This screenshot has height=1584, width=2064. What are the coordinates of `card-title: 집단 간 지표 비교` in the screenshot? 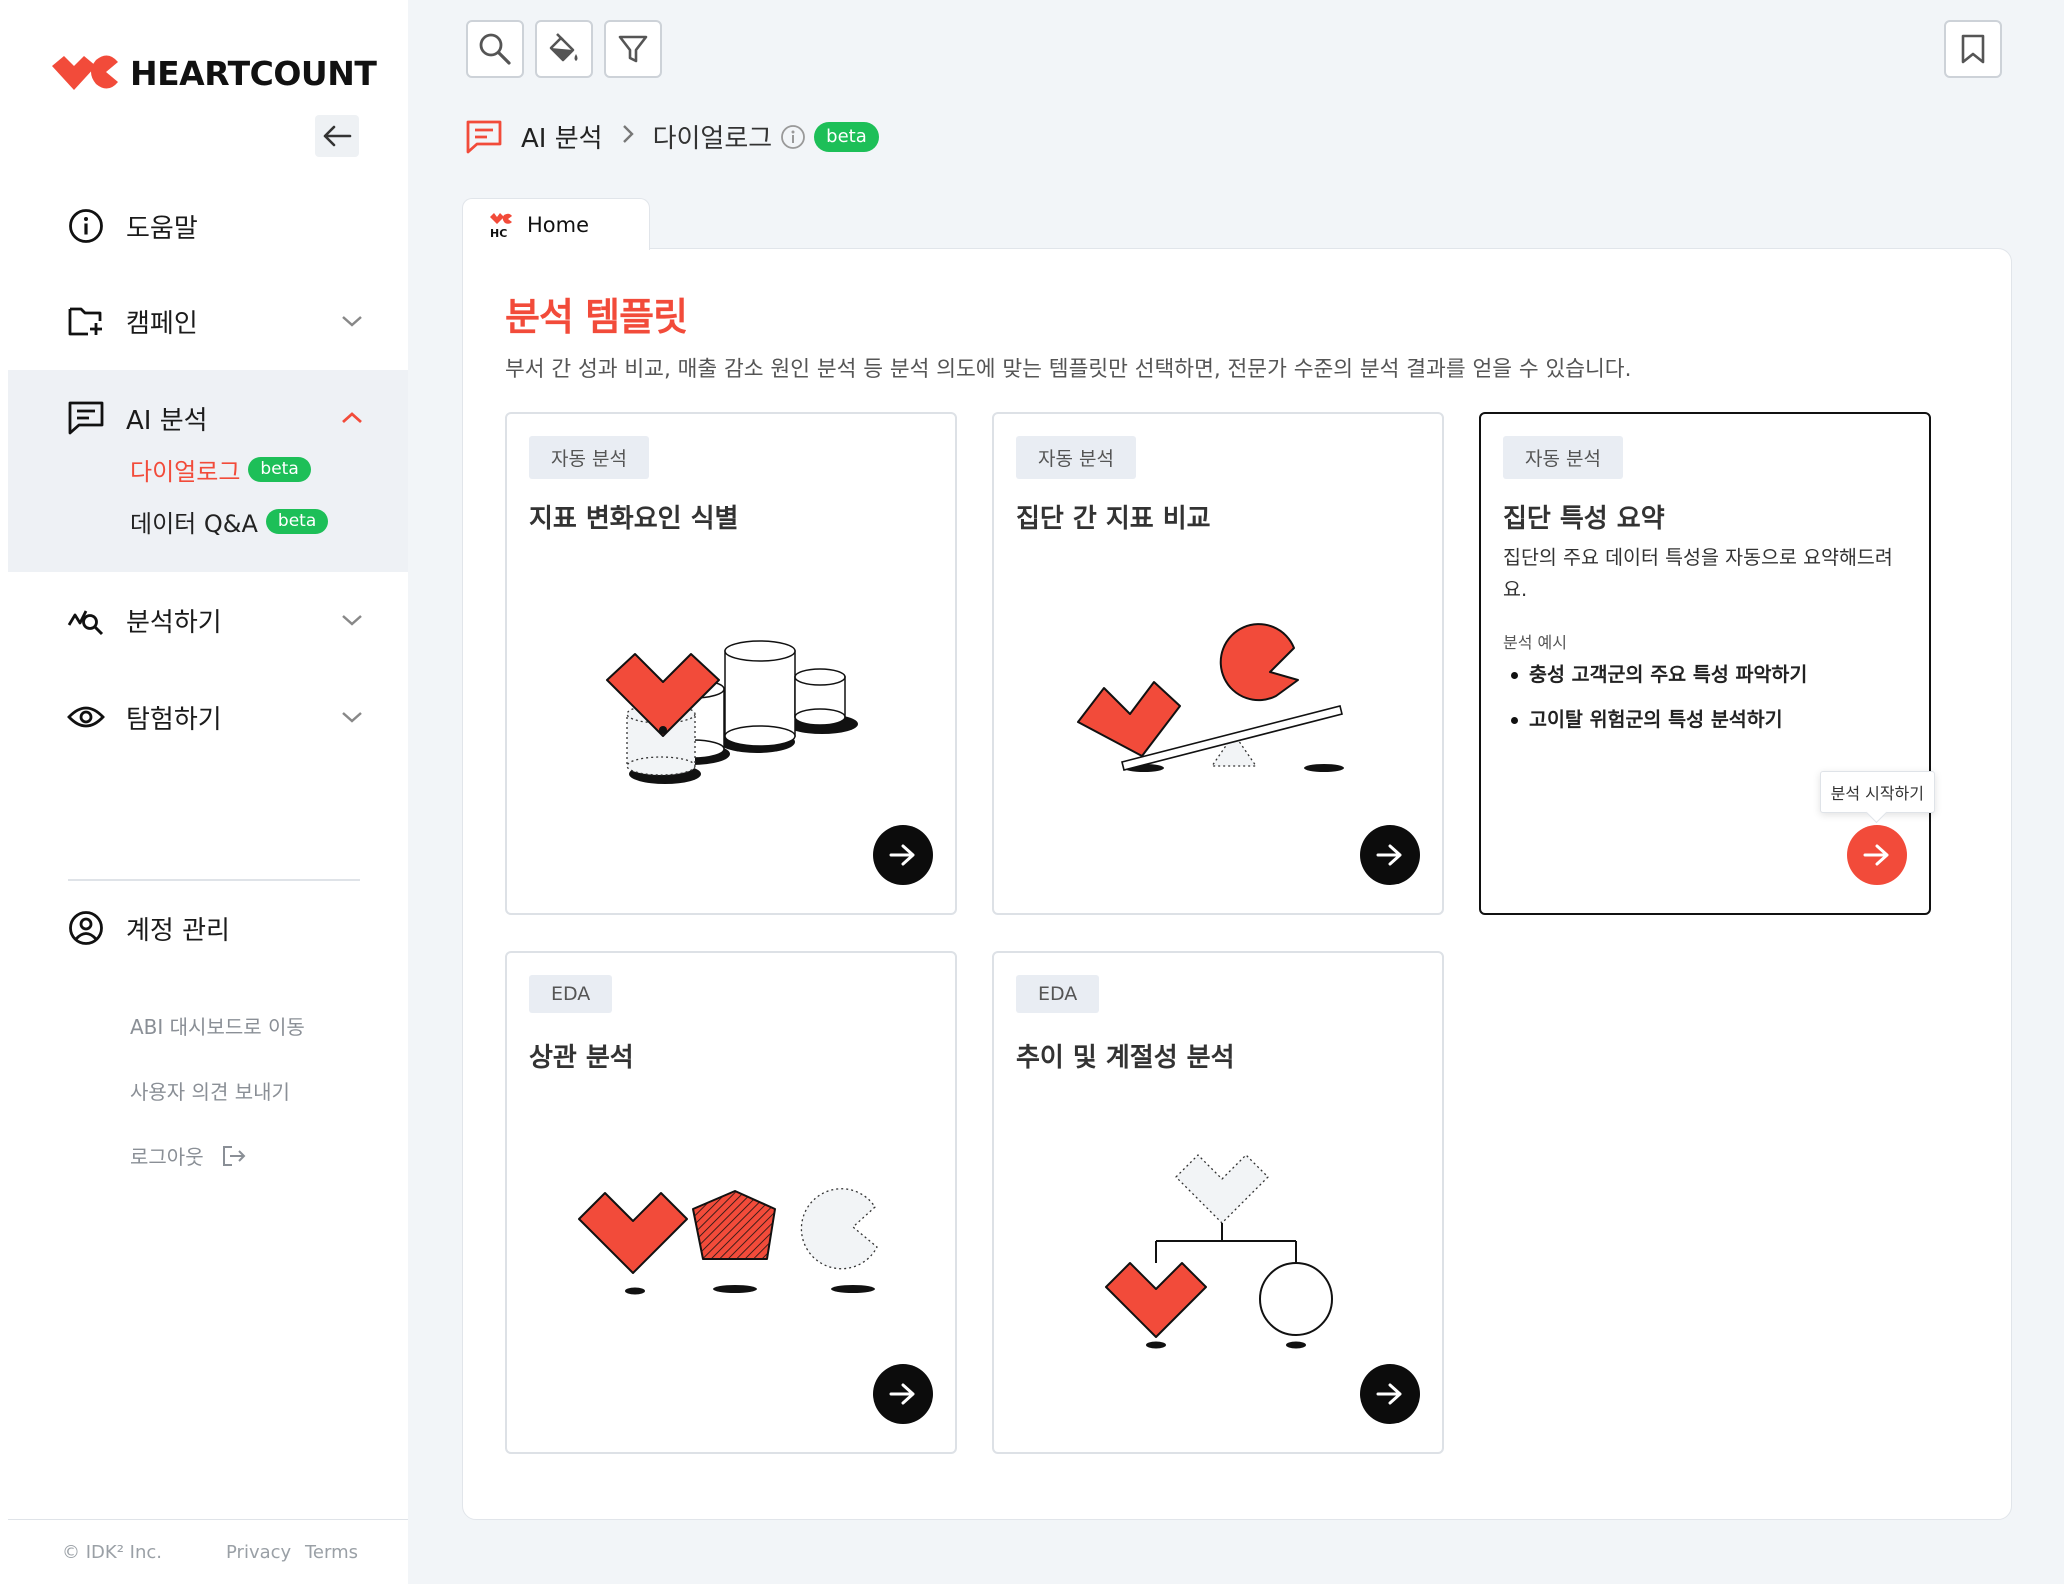 It's located at (1113, 519).